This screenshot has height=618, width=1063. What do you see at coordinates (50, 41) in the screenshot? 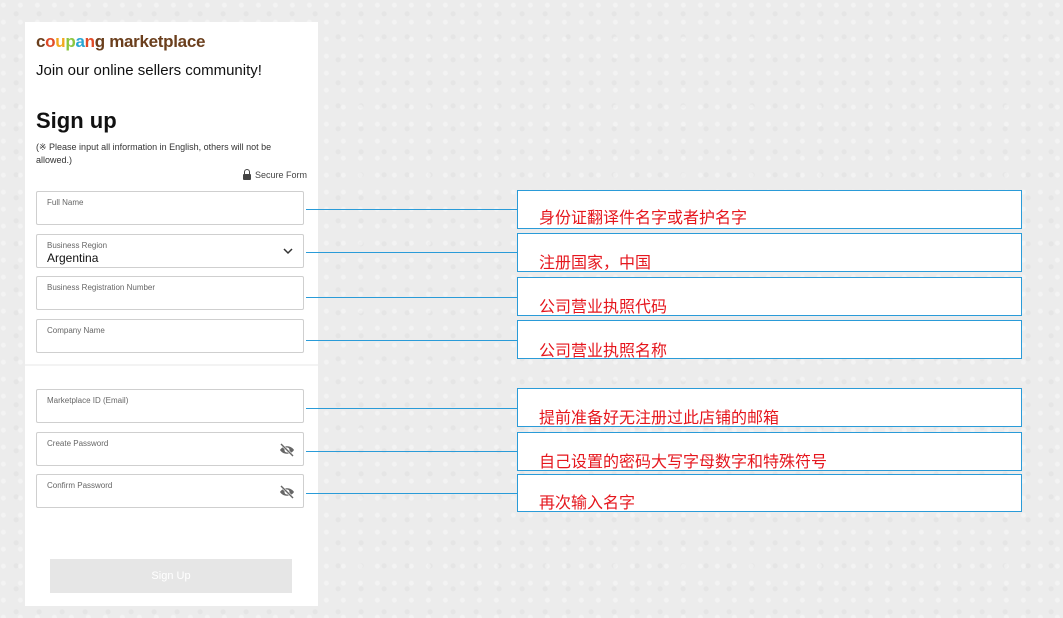
I see `logo-letter: o` at bounding box center [50, 41].